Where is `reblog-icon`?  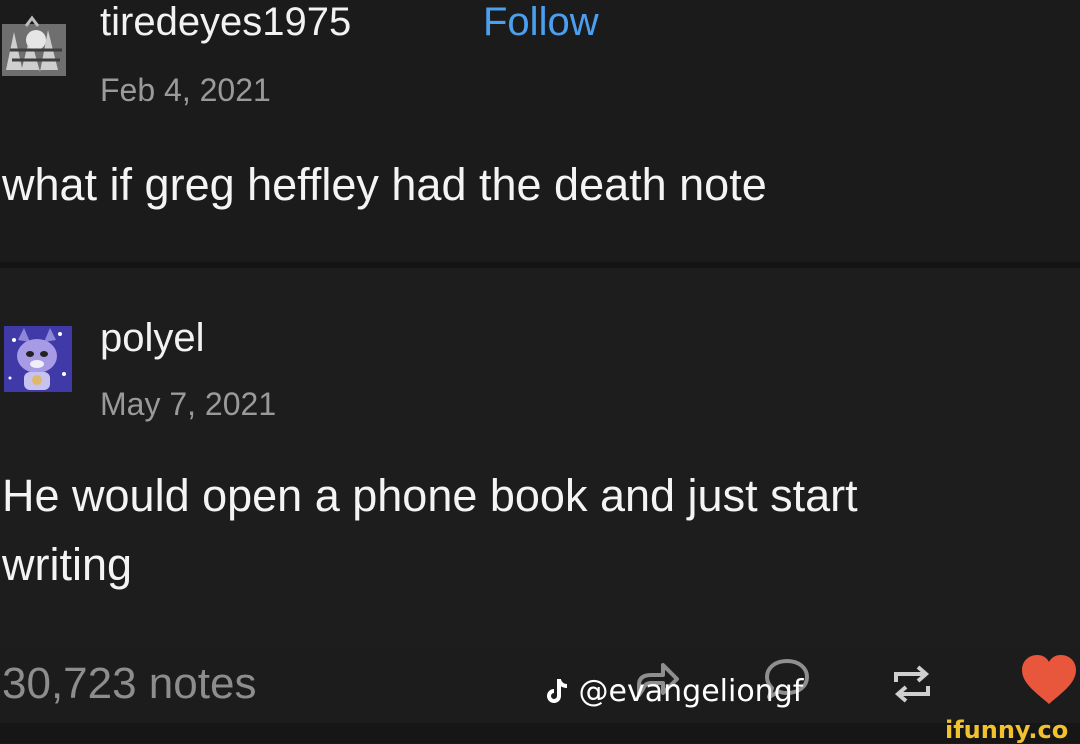 reblog-icon is located at coordinates (912, 684).